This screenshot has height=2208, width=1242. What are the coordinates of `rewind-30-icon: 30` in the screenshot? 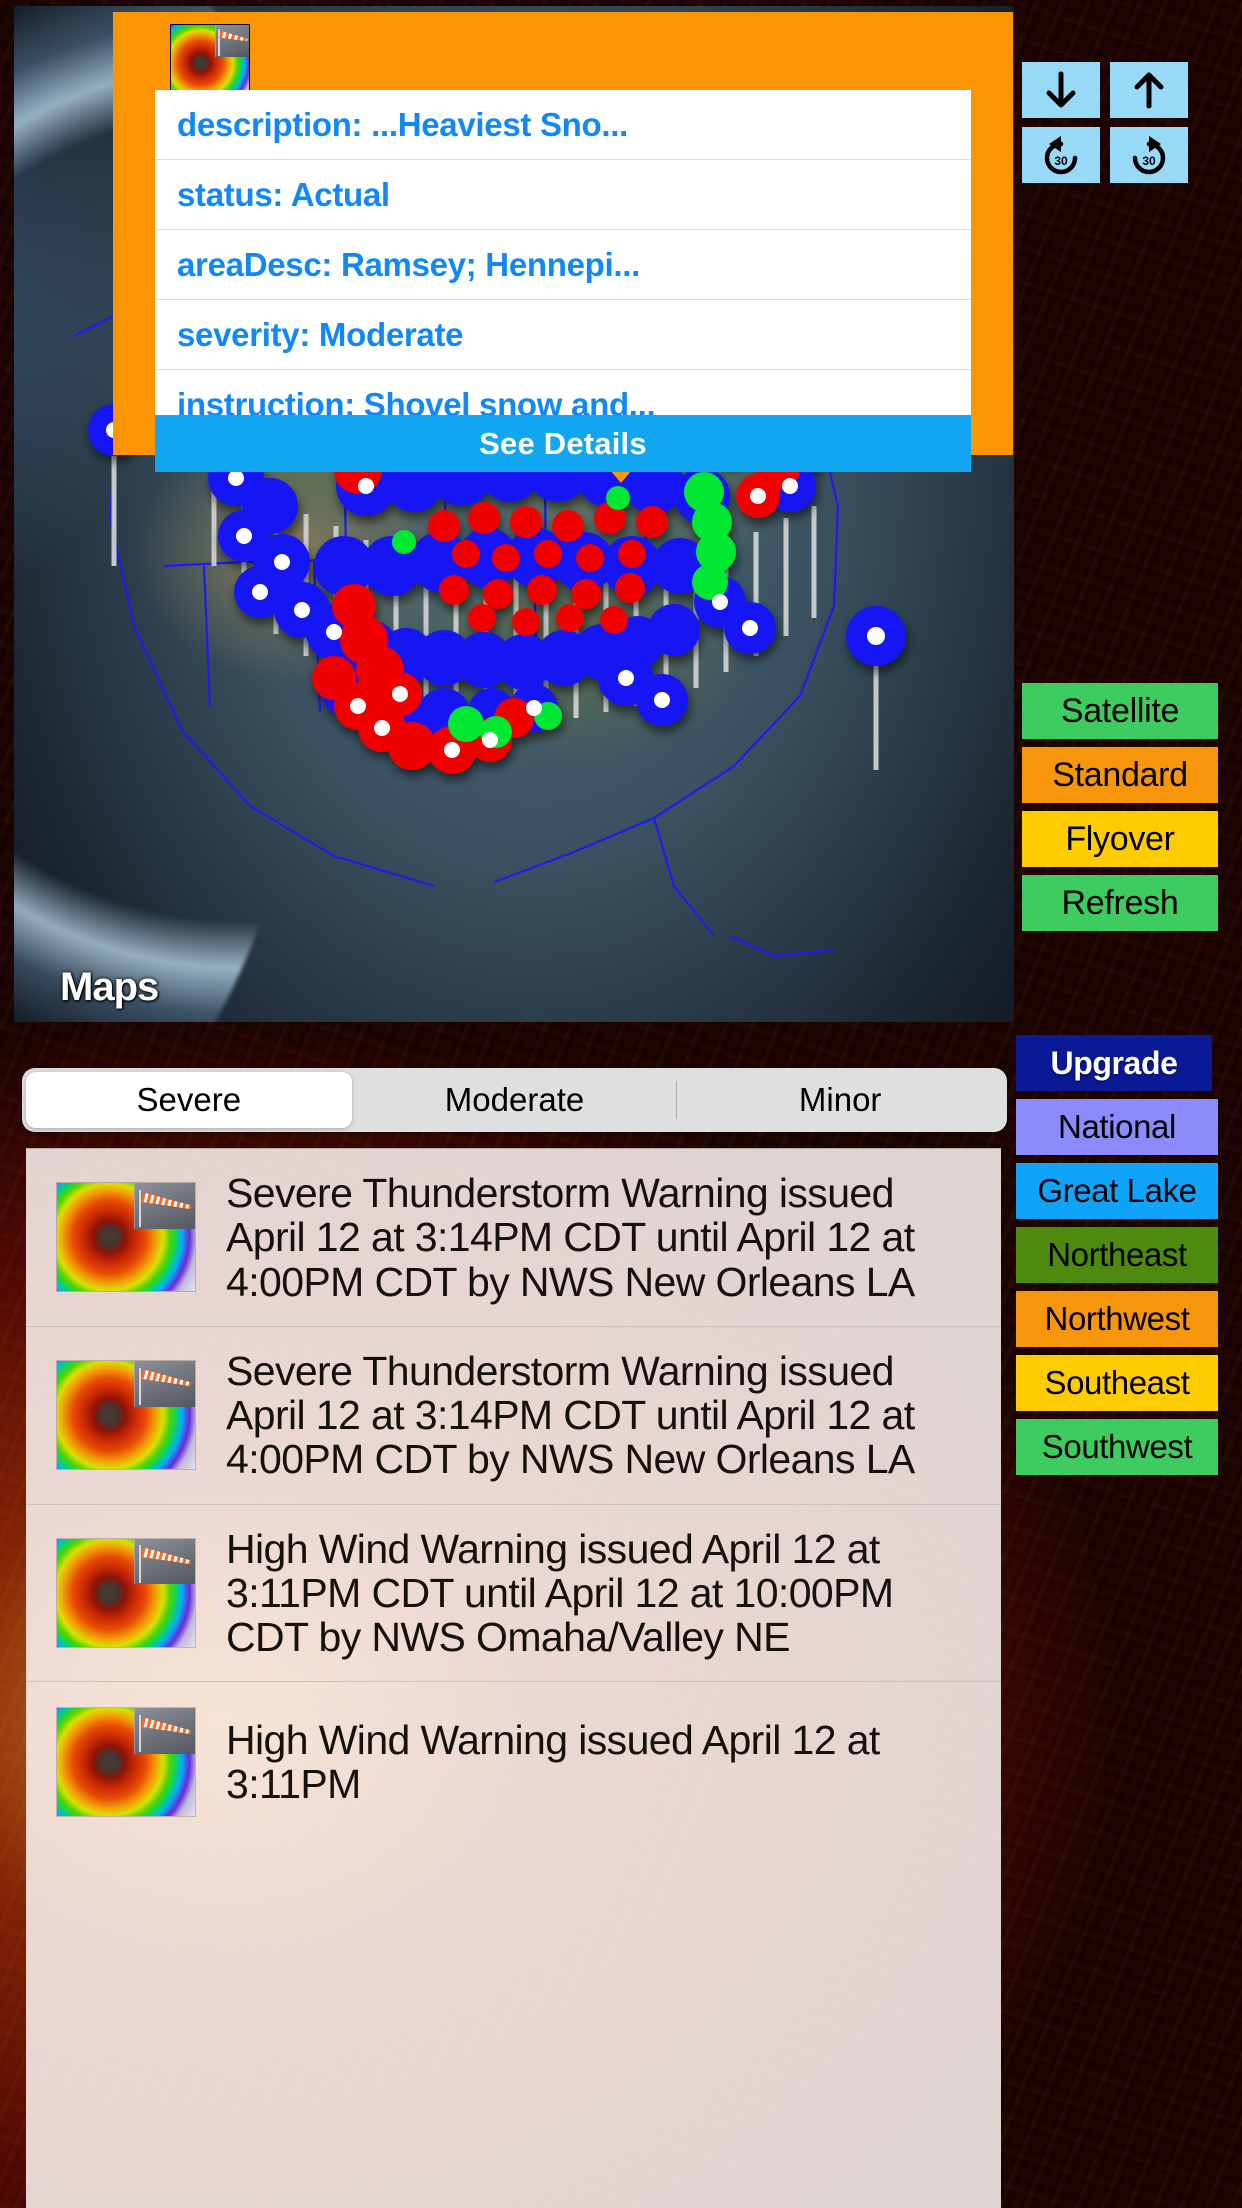 It's located at (1061, 155).